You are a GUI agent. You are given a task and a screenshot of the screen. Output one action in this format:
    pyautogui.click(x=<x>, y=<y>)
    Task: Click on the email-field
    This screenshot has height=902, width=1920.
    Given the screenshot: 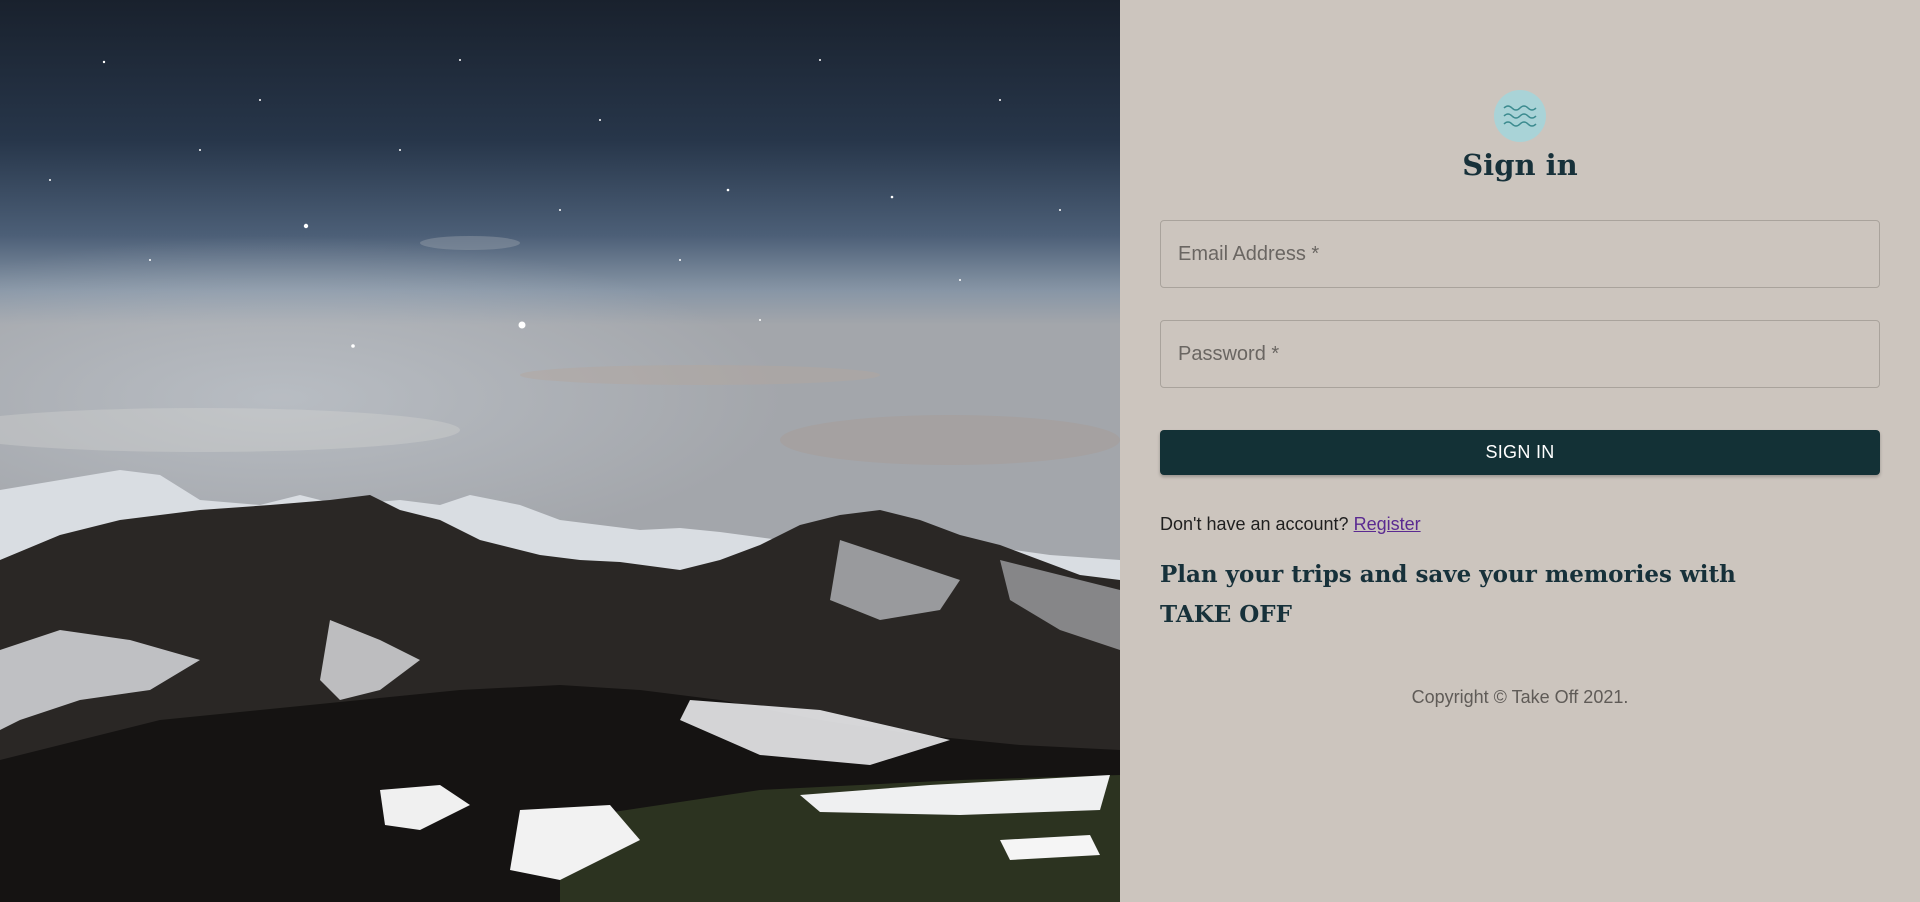 What is the action you would take?
    pyautogui.click(x=1520, y=254)
    